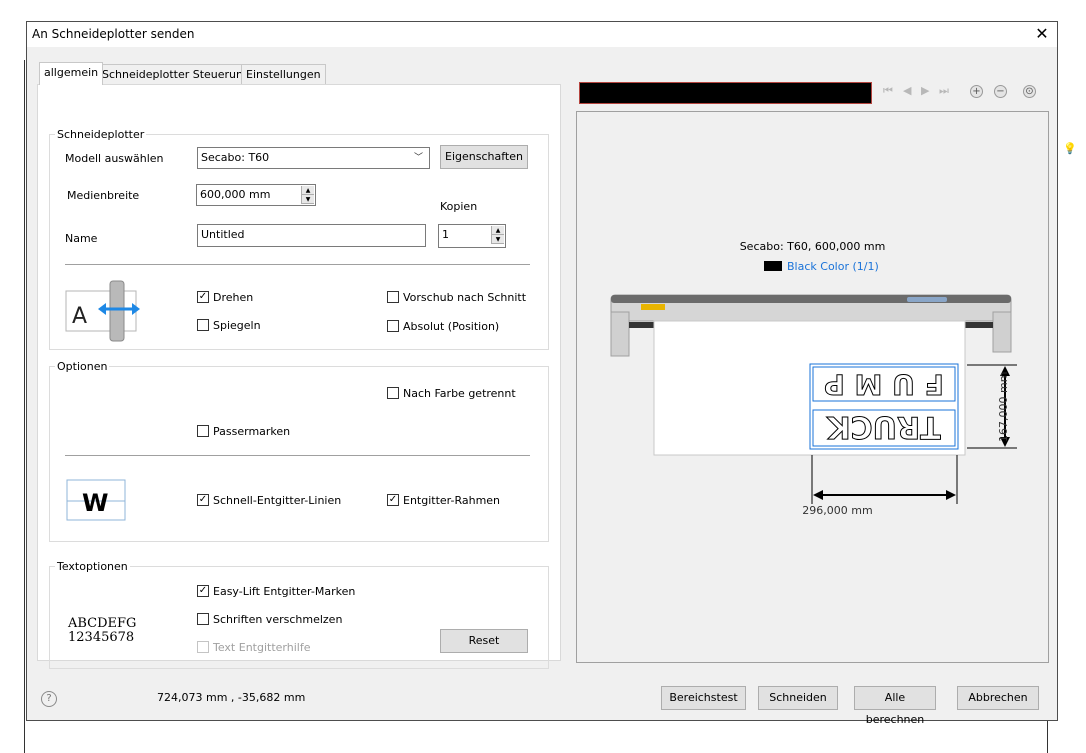 The width and height of the screenshot is (1086, 753). What do you see at coordinates (459, 393) in the screenshot?
I see `by-color-label: Nach Farbe getrennt` at bounding box center [459, 393].